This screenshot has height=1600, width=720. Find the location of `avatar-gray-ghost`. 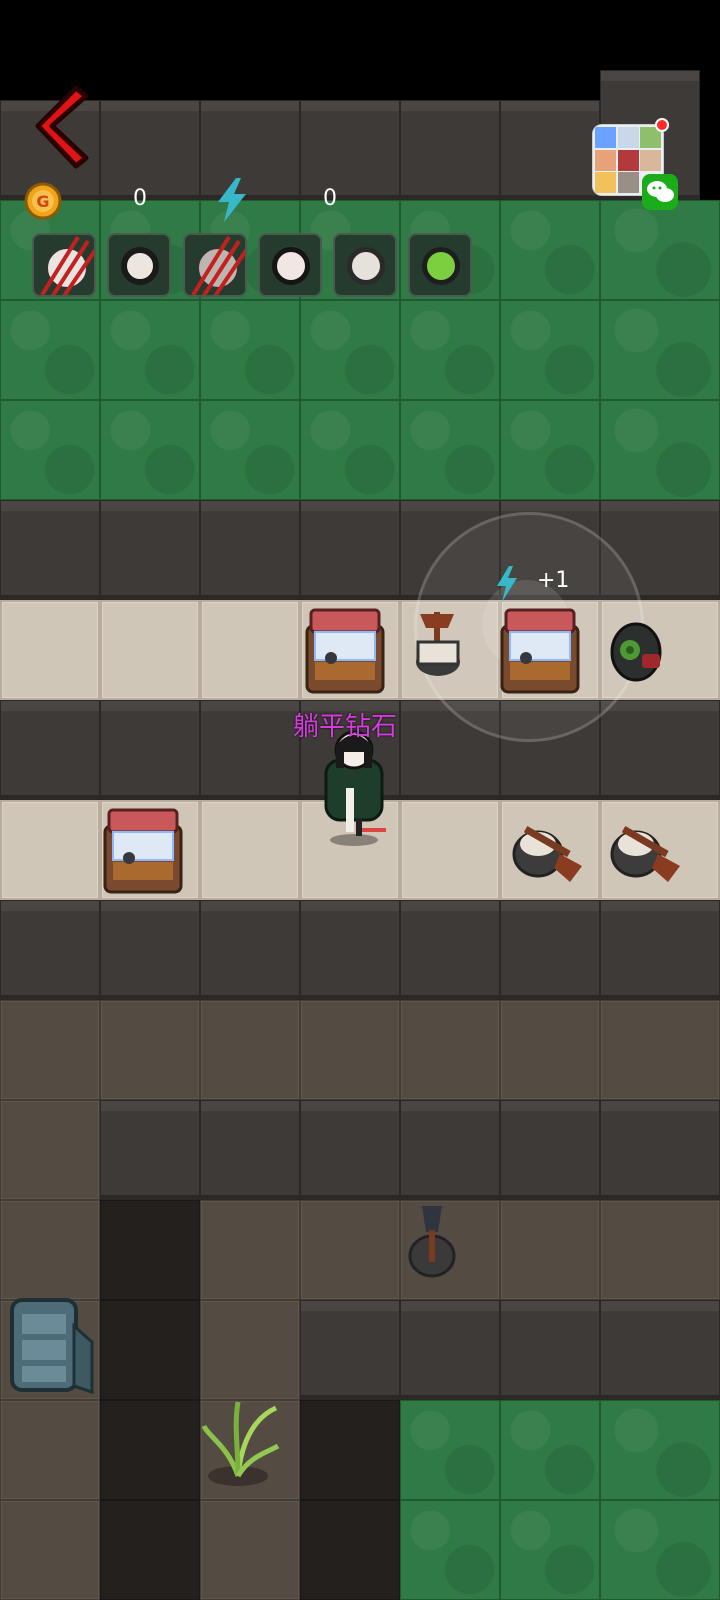

avatar-gray-ghost is located at coordinates (215, 265).